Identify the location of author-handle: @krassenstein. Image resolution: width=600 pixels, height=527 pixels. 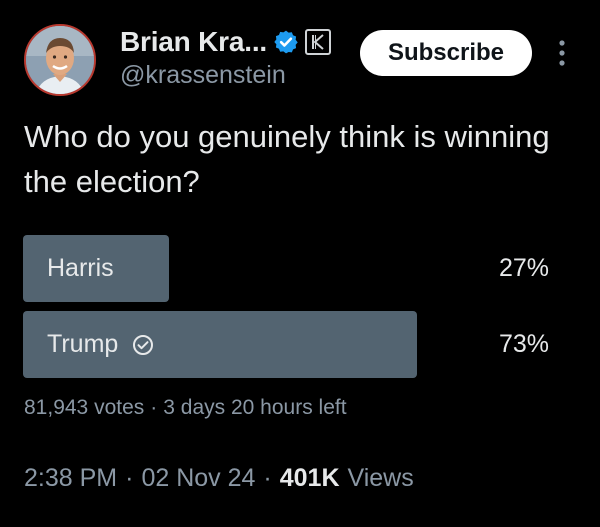
(203, 75).